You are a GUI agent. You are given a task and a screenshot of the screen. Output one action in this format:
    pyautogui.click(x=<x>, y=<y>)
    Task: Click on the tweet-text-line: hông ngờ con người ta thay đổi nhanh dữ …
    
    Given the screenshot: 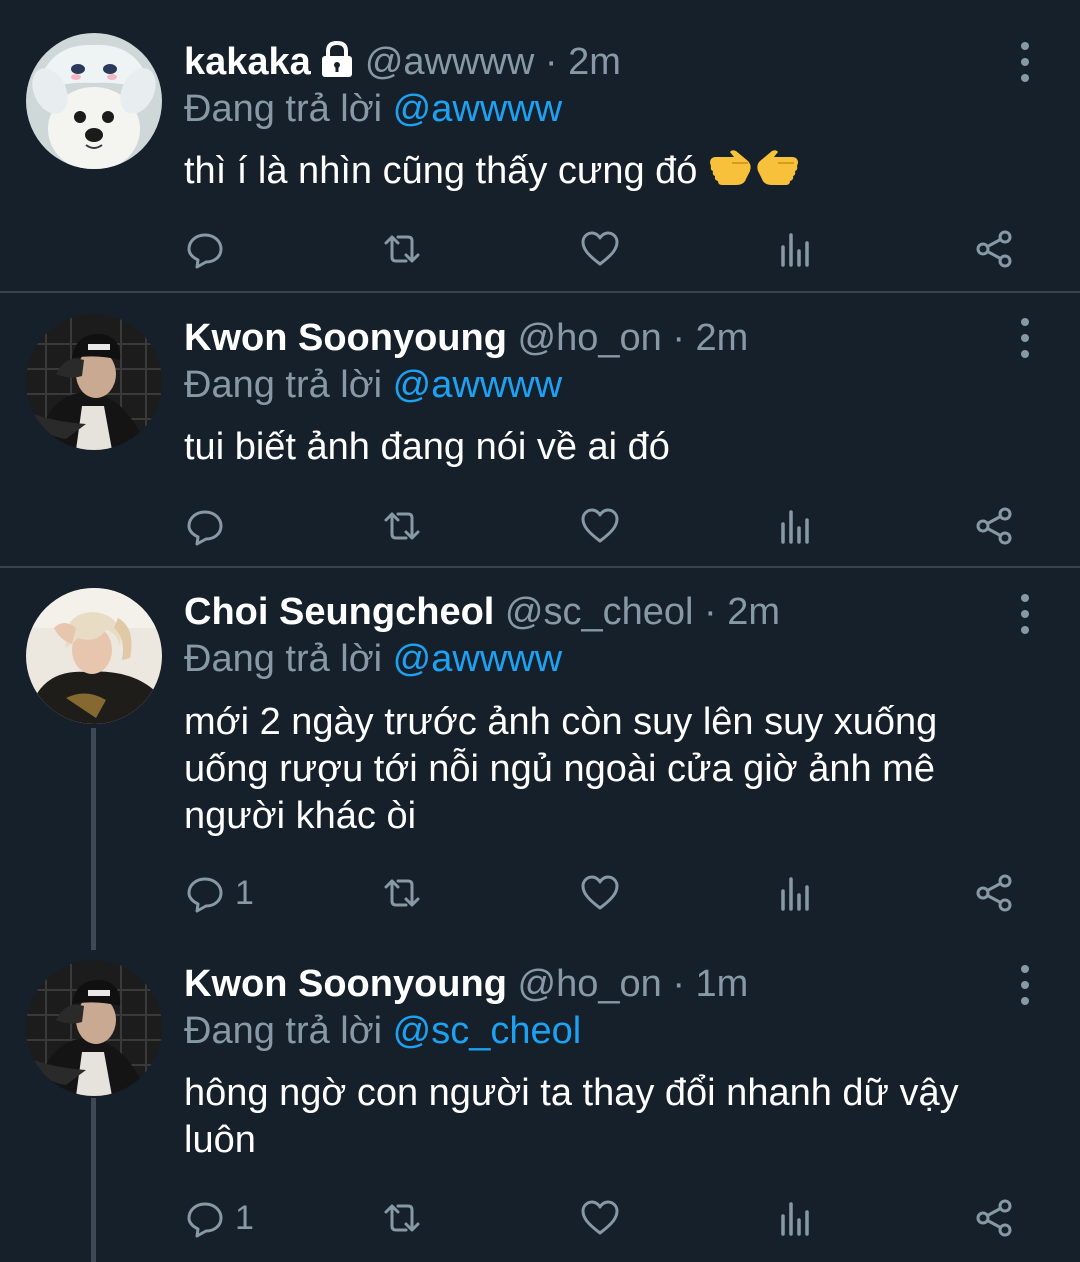 What is the action you would take?
    pyautogui.click(x=571, y=1093)
    